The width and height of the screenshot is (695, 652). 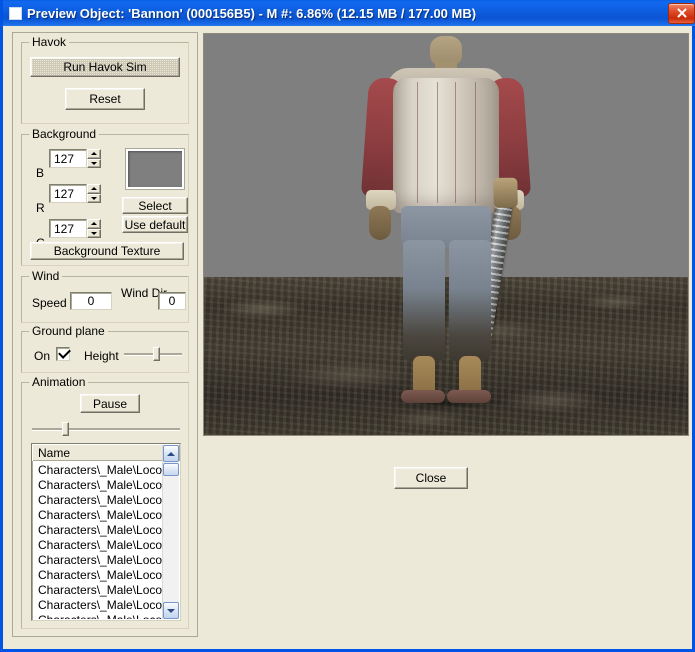 I want to click on background-color-swatch, so click(x=155, y=169).